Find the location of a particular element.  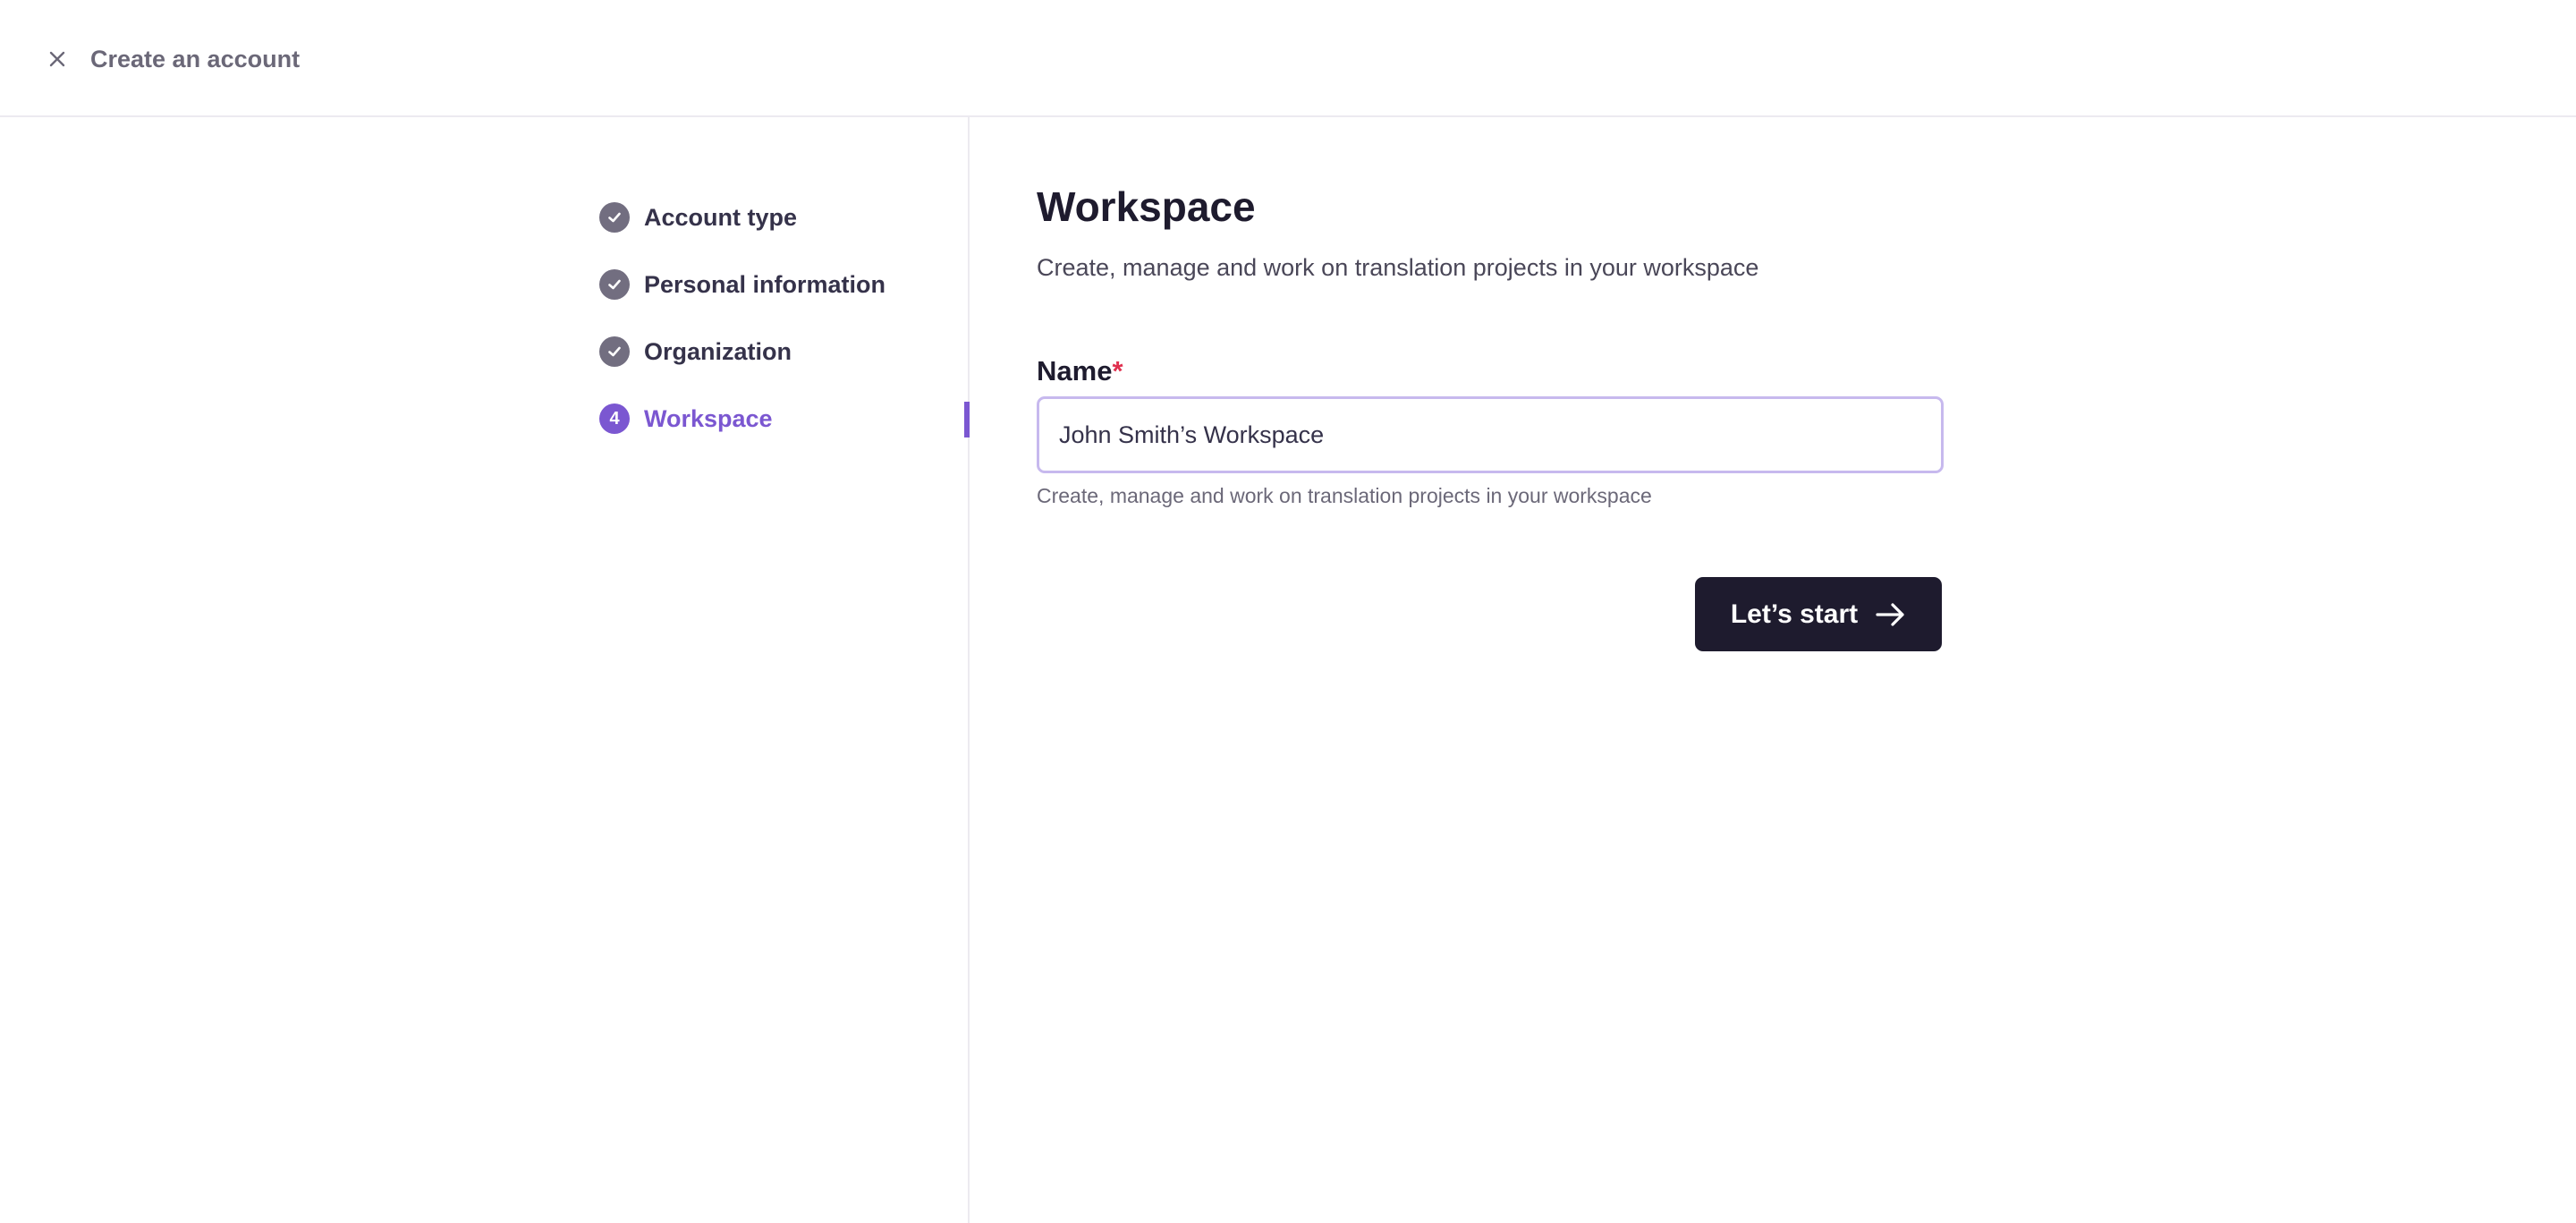

step-label: Workspace is located at coordinates (708, 418).